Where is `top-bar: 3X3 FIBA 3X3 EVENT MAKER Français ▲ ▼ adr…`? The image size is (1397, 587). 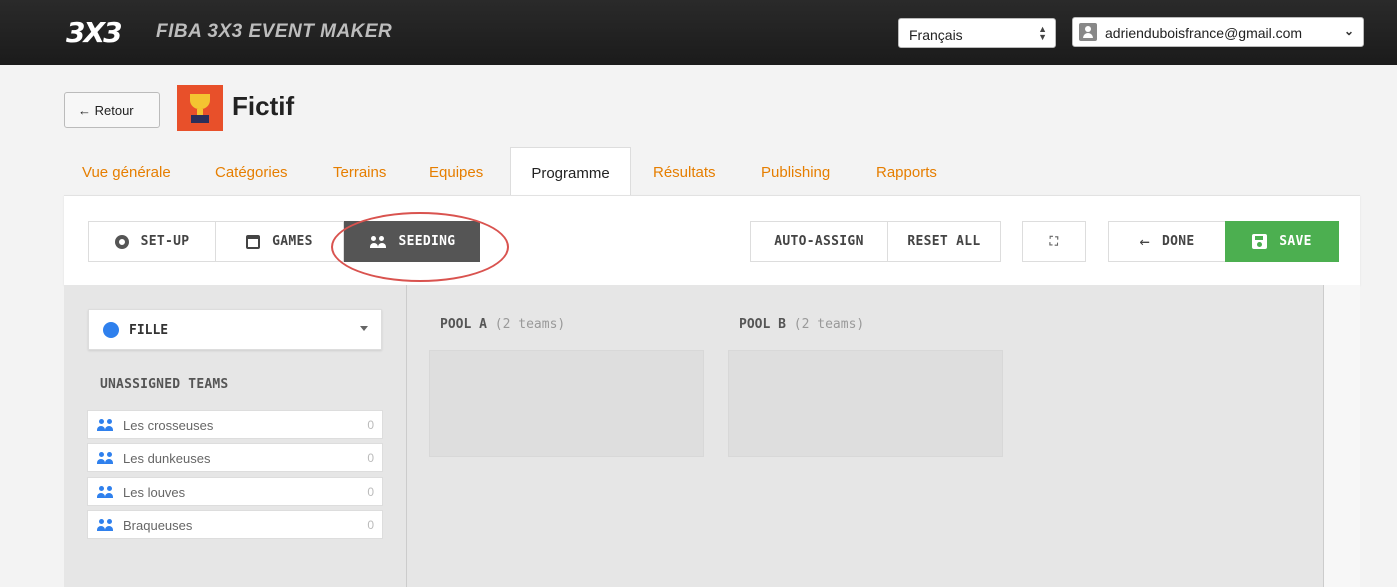
top-bar: 3X3 FIBA 3X3 EVENT MAKER Français ▲ ▼ adr… is located at coordinates (698, 32).